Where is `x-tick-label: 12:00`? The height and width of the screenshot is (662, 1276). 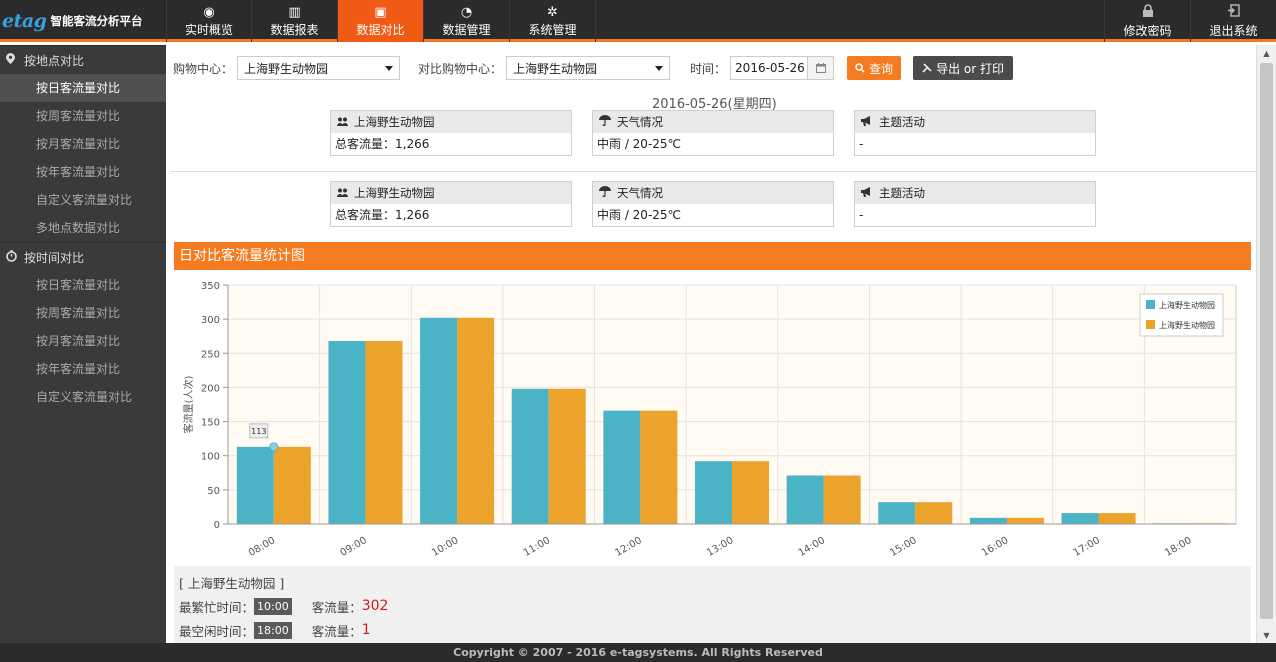 x-tick-label: 12:00 is located at coordinates (628, 547).